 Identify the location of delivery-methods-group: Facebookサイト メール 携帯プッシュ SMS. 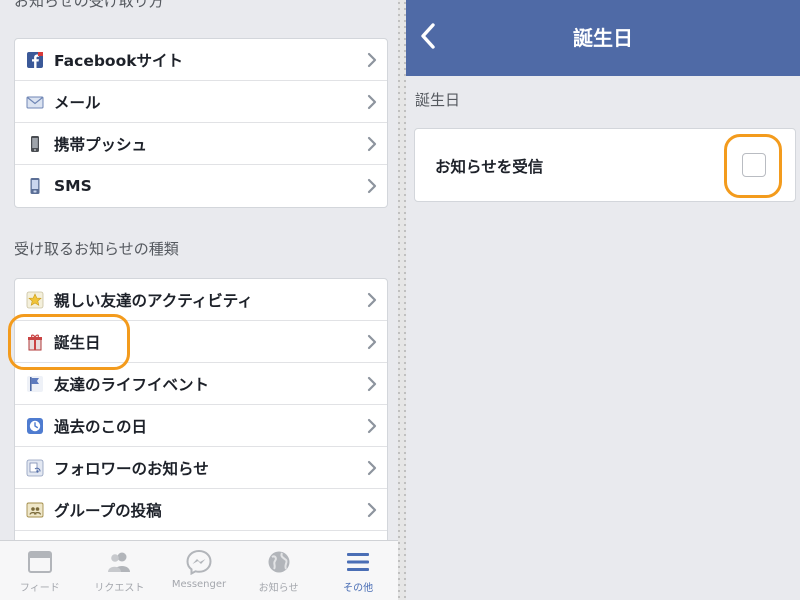
(201, 123).